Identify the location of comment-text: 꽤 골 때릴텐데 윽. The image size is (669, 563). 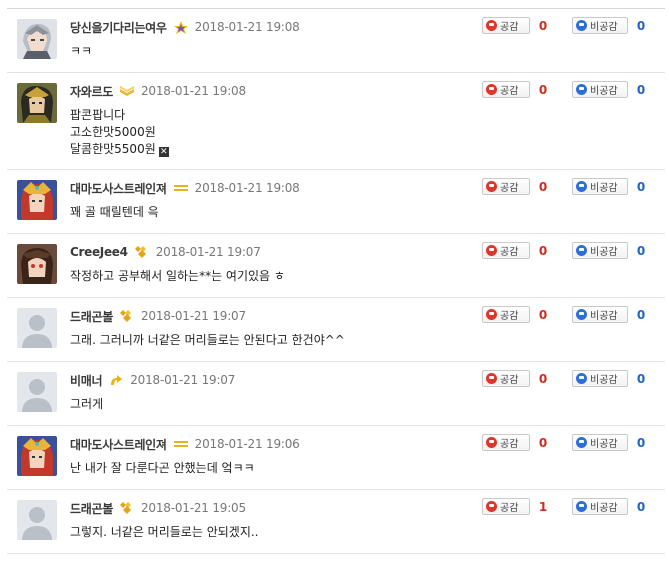
(114, 212).